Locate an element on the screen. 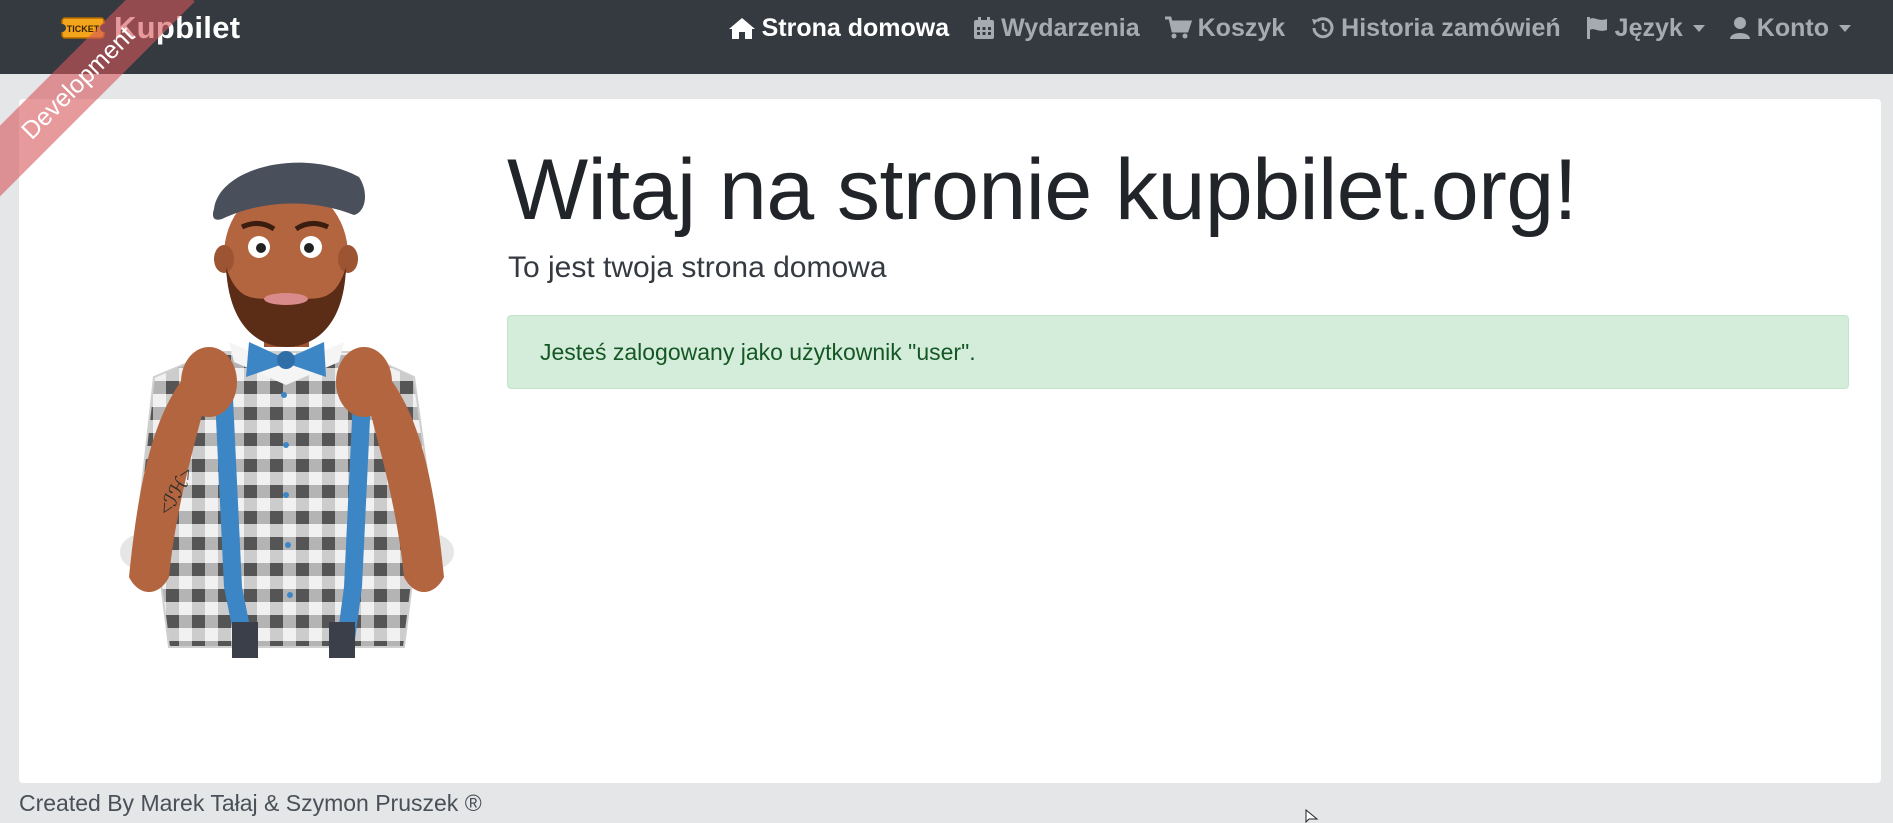  history-icon is located at coordinates (1323, 28).